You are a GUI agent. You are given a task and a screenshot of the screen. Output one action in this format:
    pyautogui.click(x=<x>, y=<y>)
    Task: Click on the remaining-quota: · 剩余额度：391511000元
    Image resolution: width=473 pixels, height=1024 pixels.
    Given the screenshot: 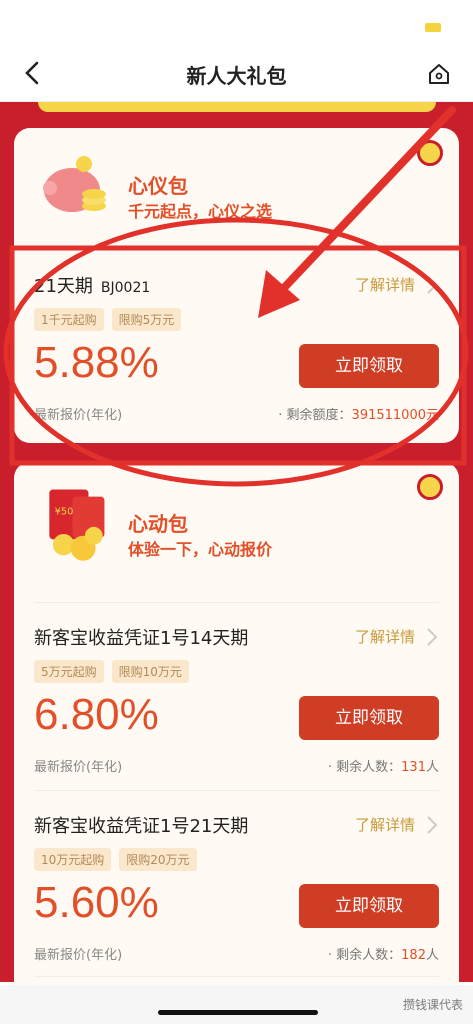 What is the action you would take?
    pyautogui.click(x=358, y=415)
    